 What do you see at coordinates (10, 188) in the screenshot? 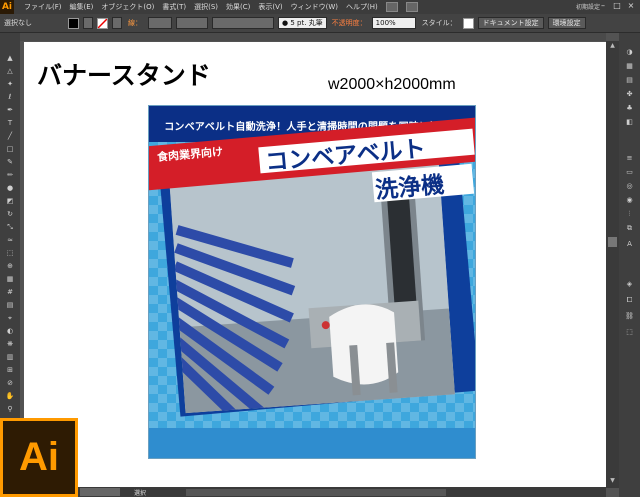
I see `blob-brush-icon: ●` at bounding box center [10, 188].